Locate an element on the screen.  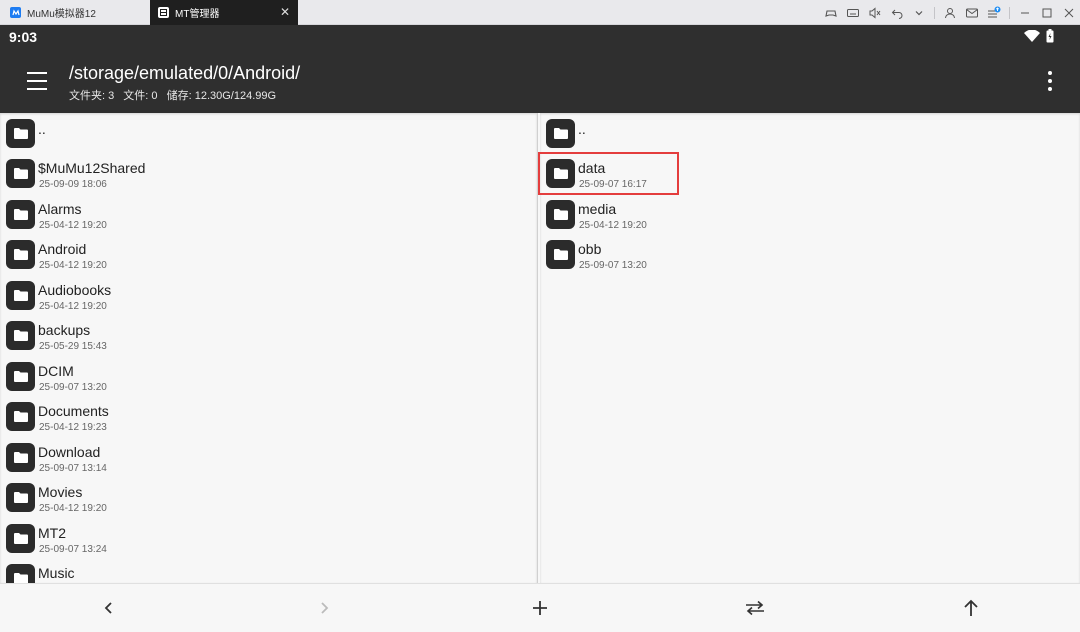
more-options-button is located at coordinates (1050, 81).